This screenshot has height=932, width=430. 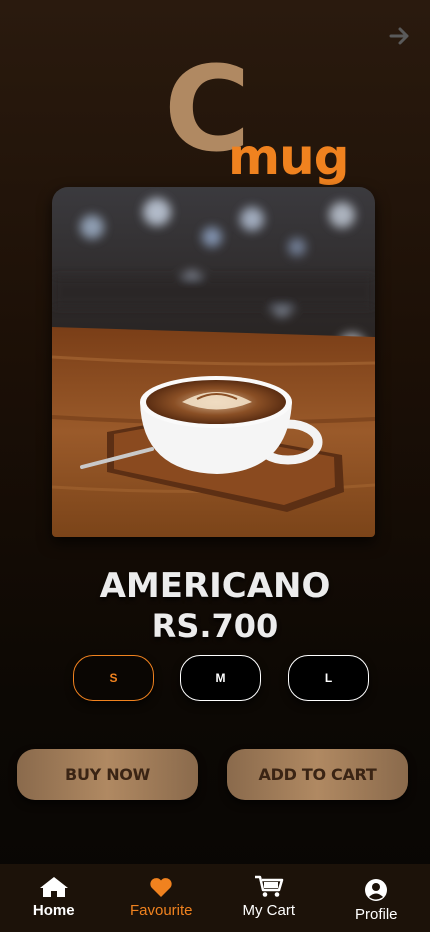 I want to click on product-name: AMERICANO, so click(x=215, y=586).